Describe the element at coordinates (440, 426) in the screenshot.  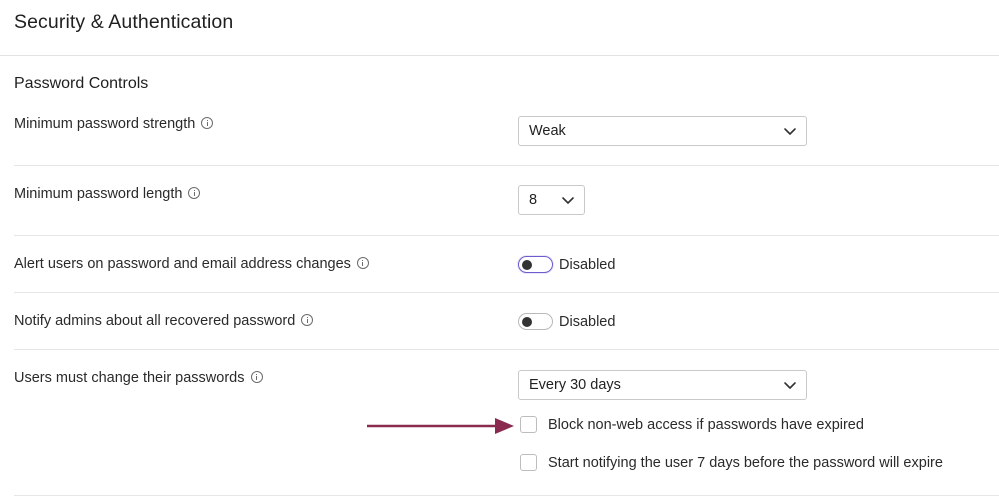
I see `arrow-right-icon` at that location.